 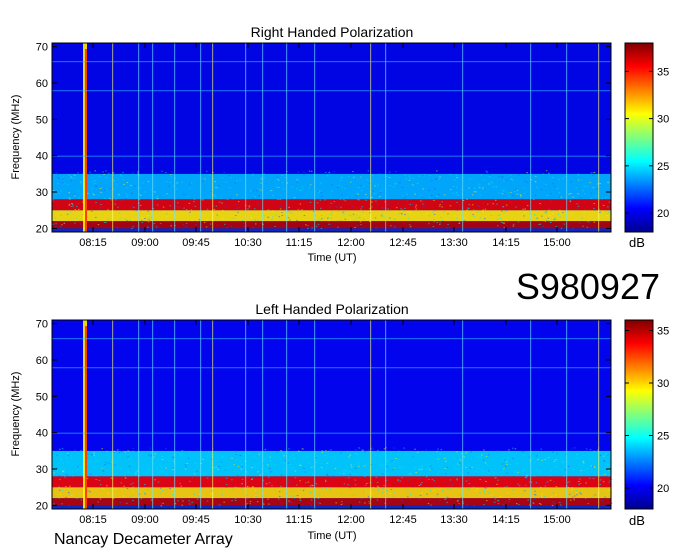 I want to click on panel-title: Right Handed Polarization, so click(x=332, y=32).